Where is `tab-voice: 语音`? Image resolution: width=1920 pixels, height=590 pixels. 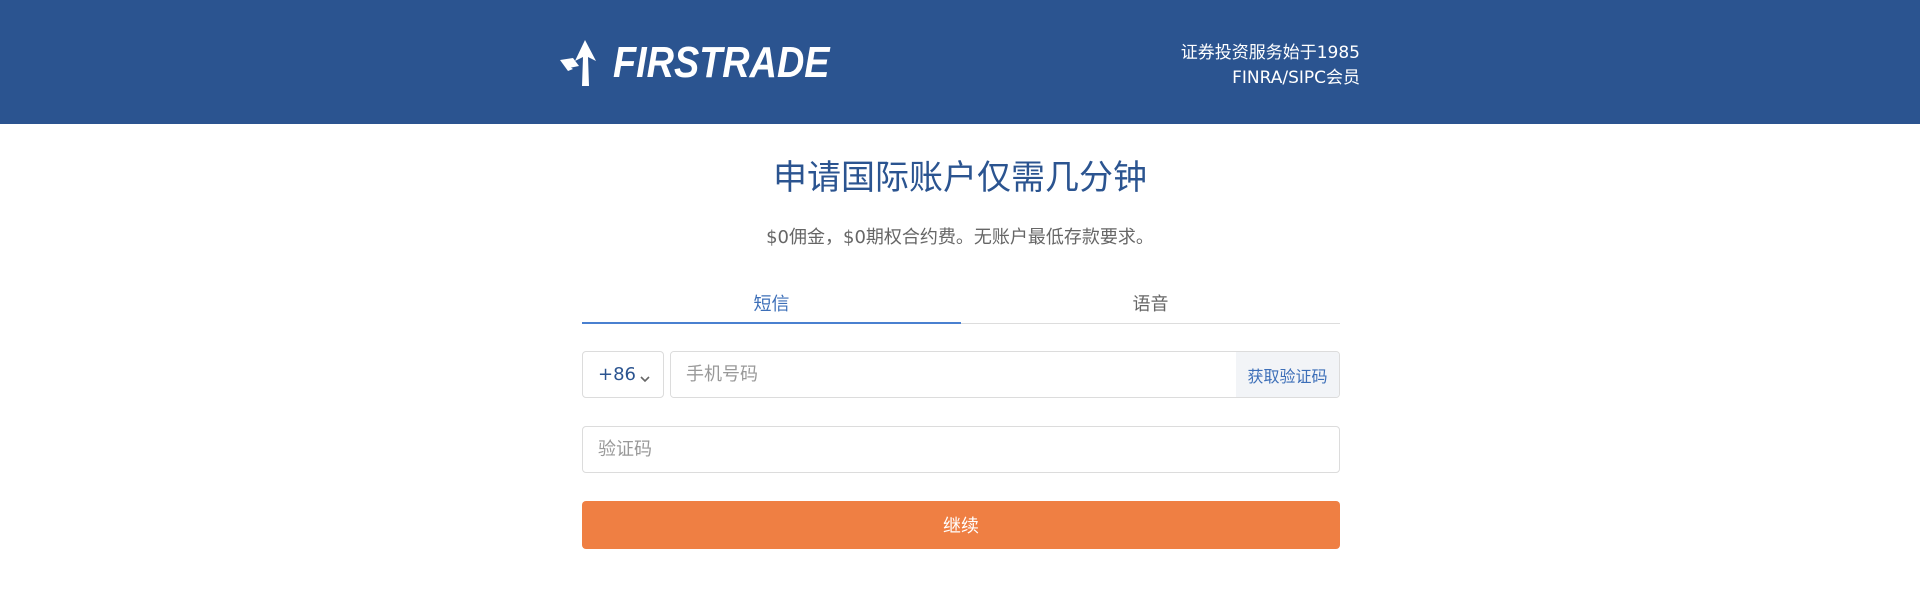 tab-voice: 语音 is located at coordinates (1150, 306).